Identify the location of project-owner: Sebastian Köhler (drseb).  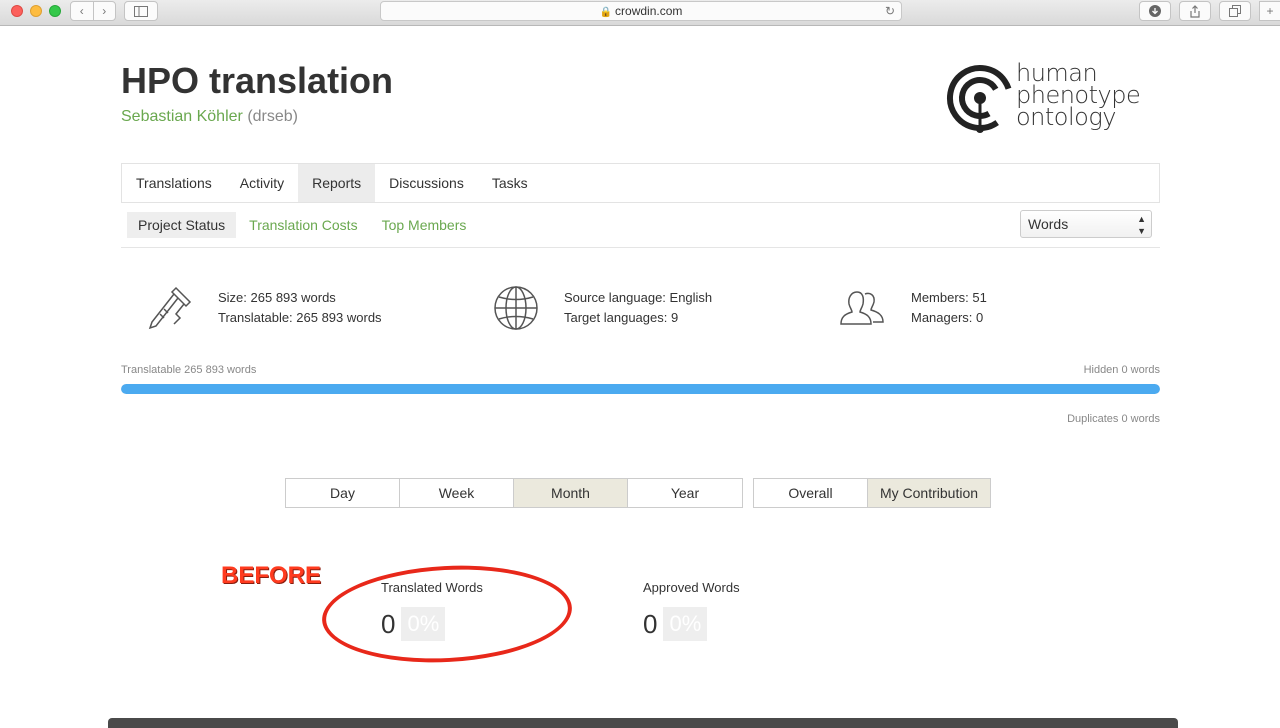
(209, 117).